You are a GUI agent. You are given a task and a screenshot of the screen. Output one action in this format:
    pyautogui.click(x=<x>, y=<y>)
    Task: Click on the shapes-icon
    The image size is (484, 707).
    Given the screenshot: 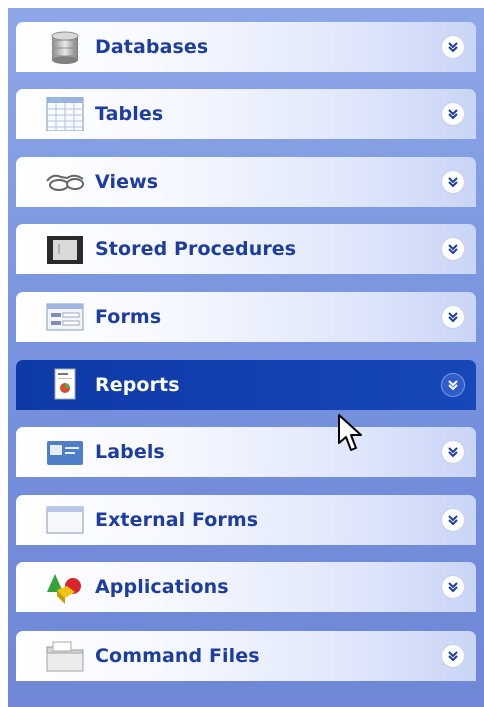 What is the action you would take?
    pyautogui.click(x=64, y=589)
    